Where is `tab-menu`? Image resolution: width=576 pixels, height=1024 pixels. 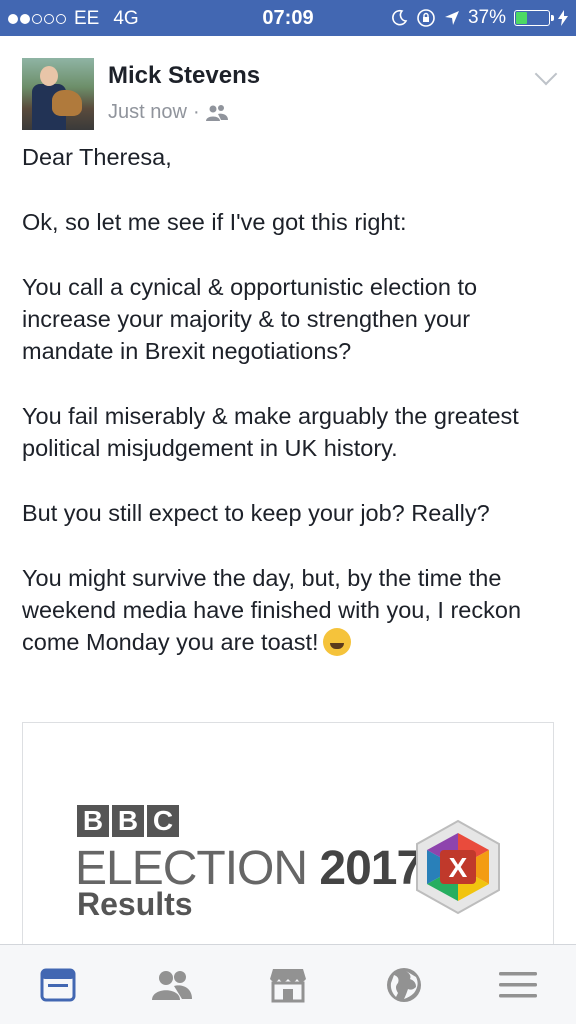 tab-menu is located at coordinates (518, 985).